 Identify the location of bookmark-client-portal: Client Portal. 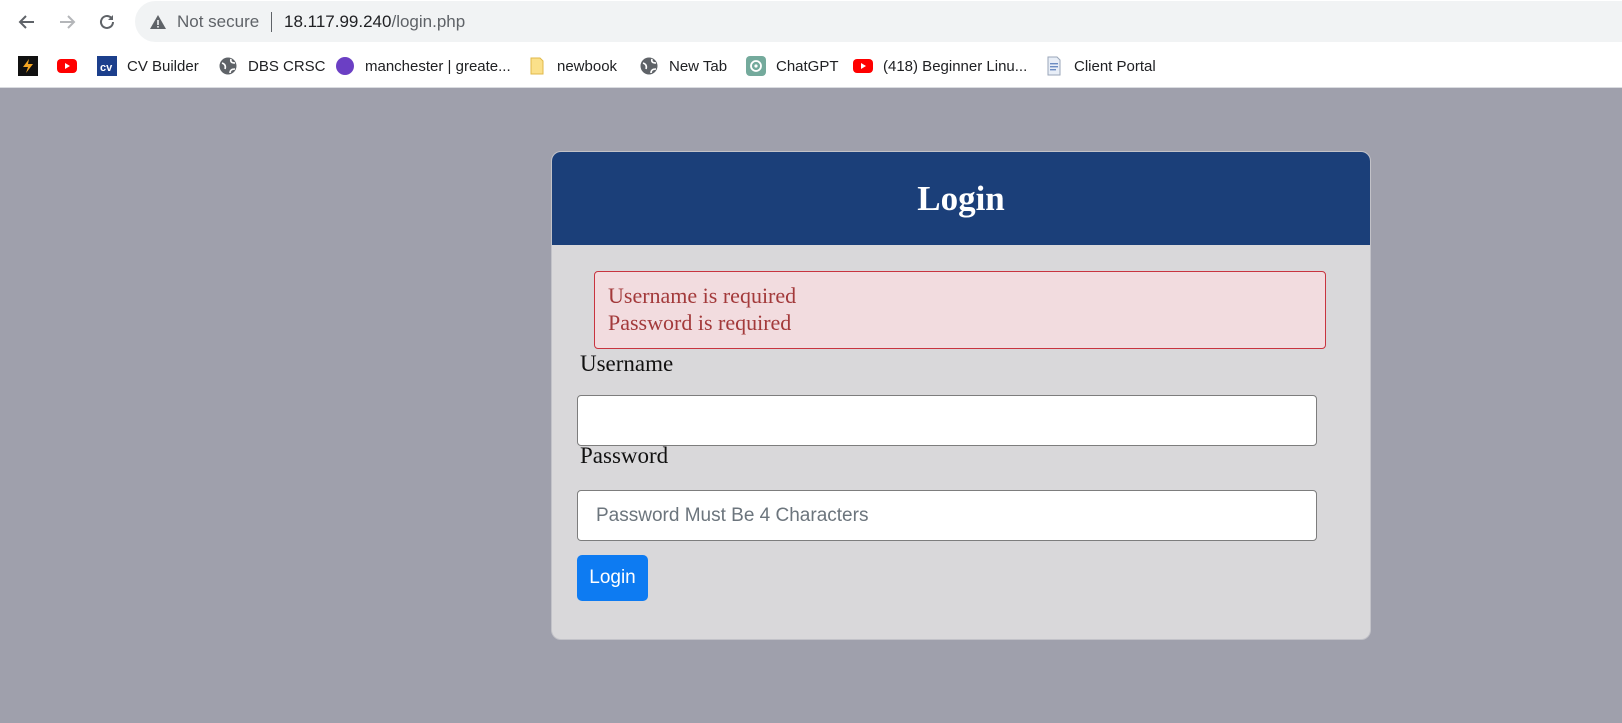
(1100, 66).